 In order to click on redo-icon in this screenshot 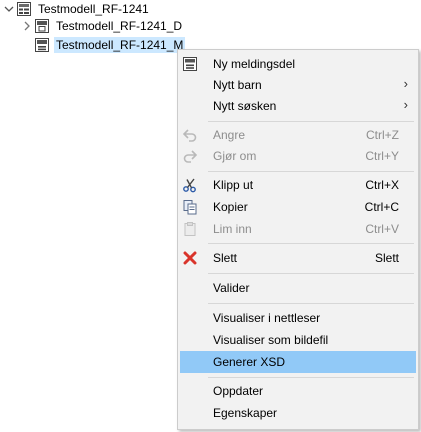, I will do `click(190, 156)`.